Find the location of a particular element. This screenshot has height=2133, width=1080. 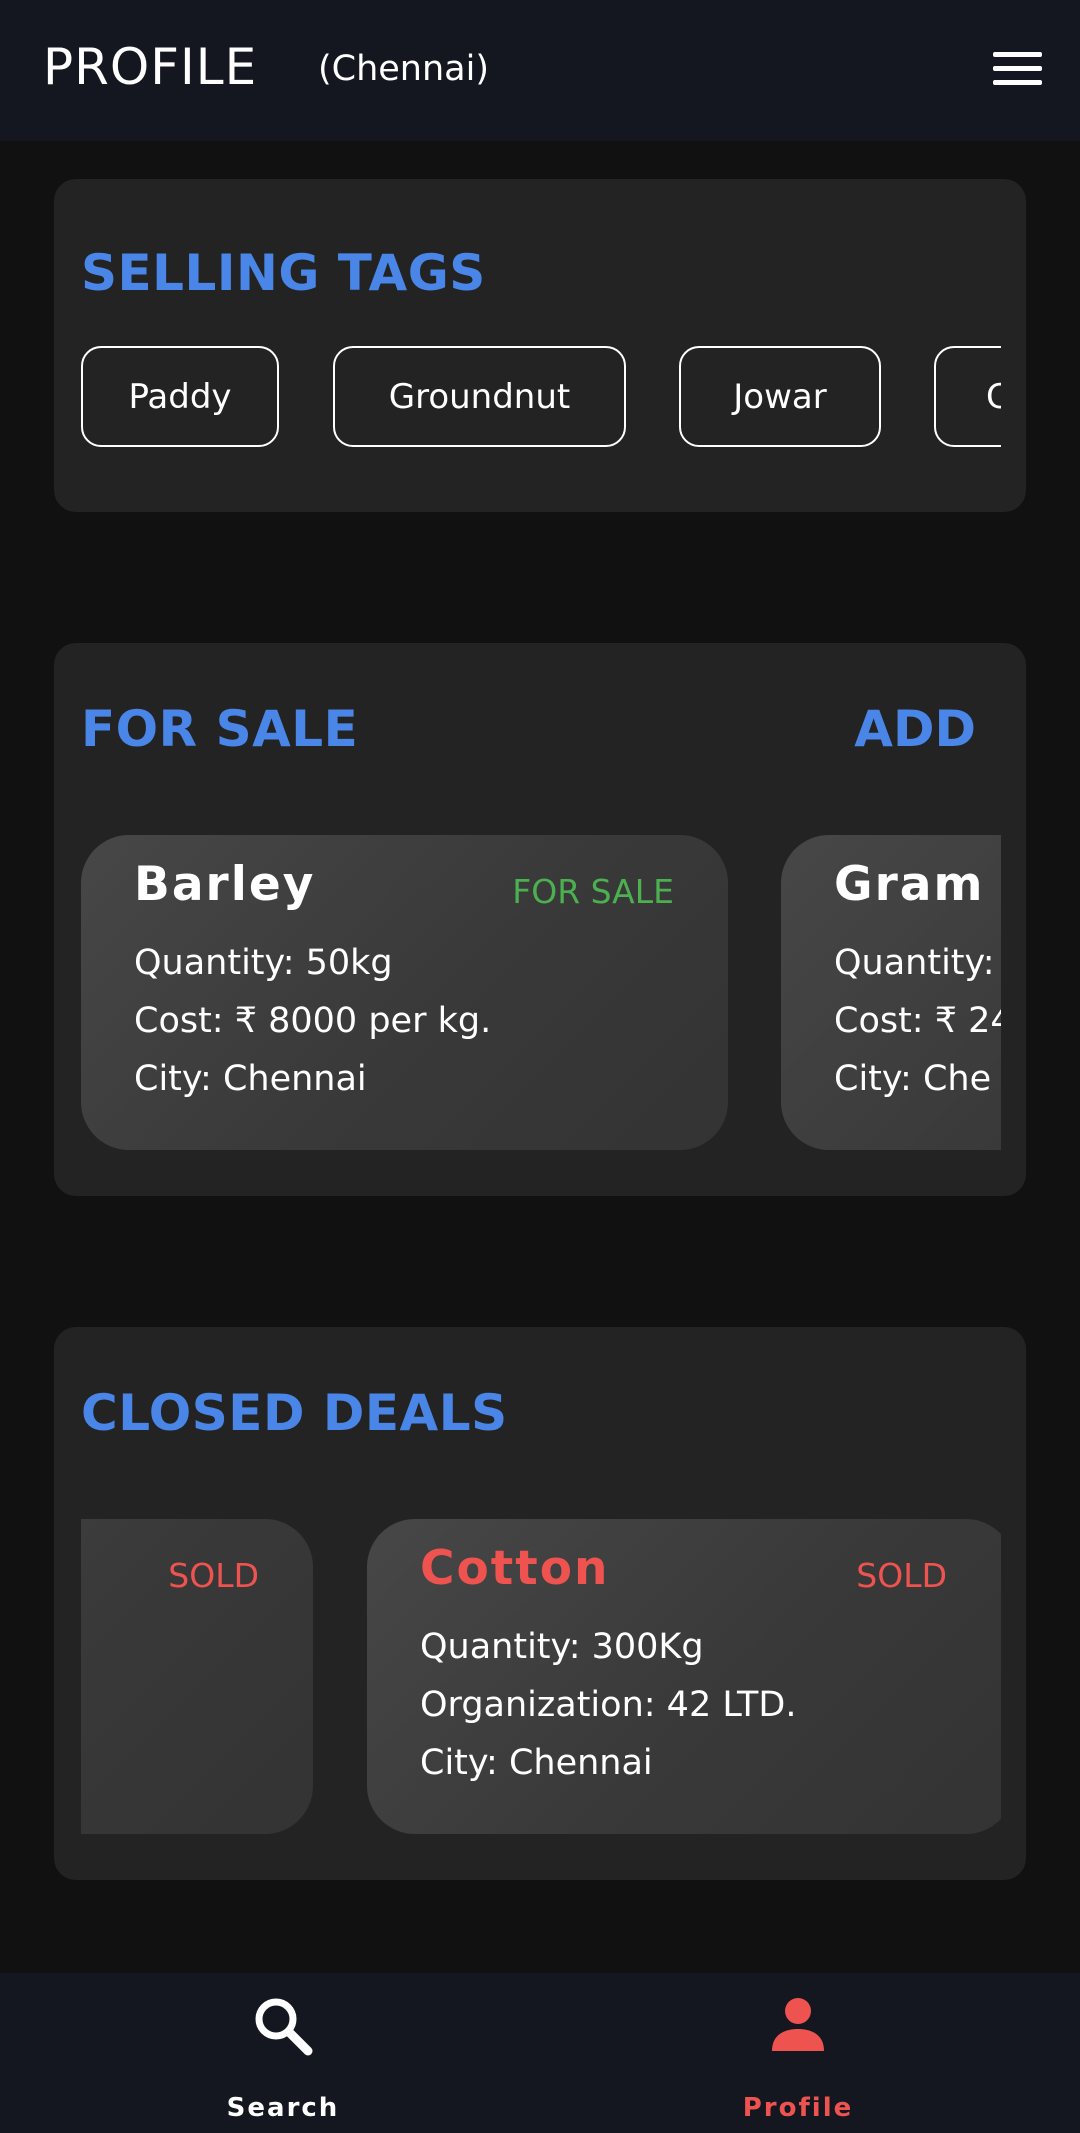

nav-search: Search is located at coordinates (283, 2053).